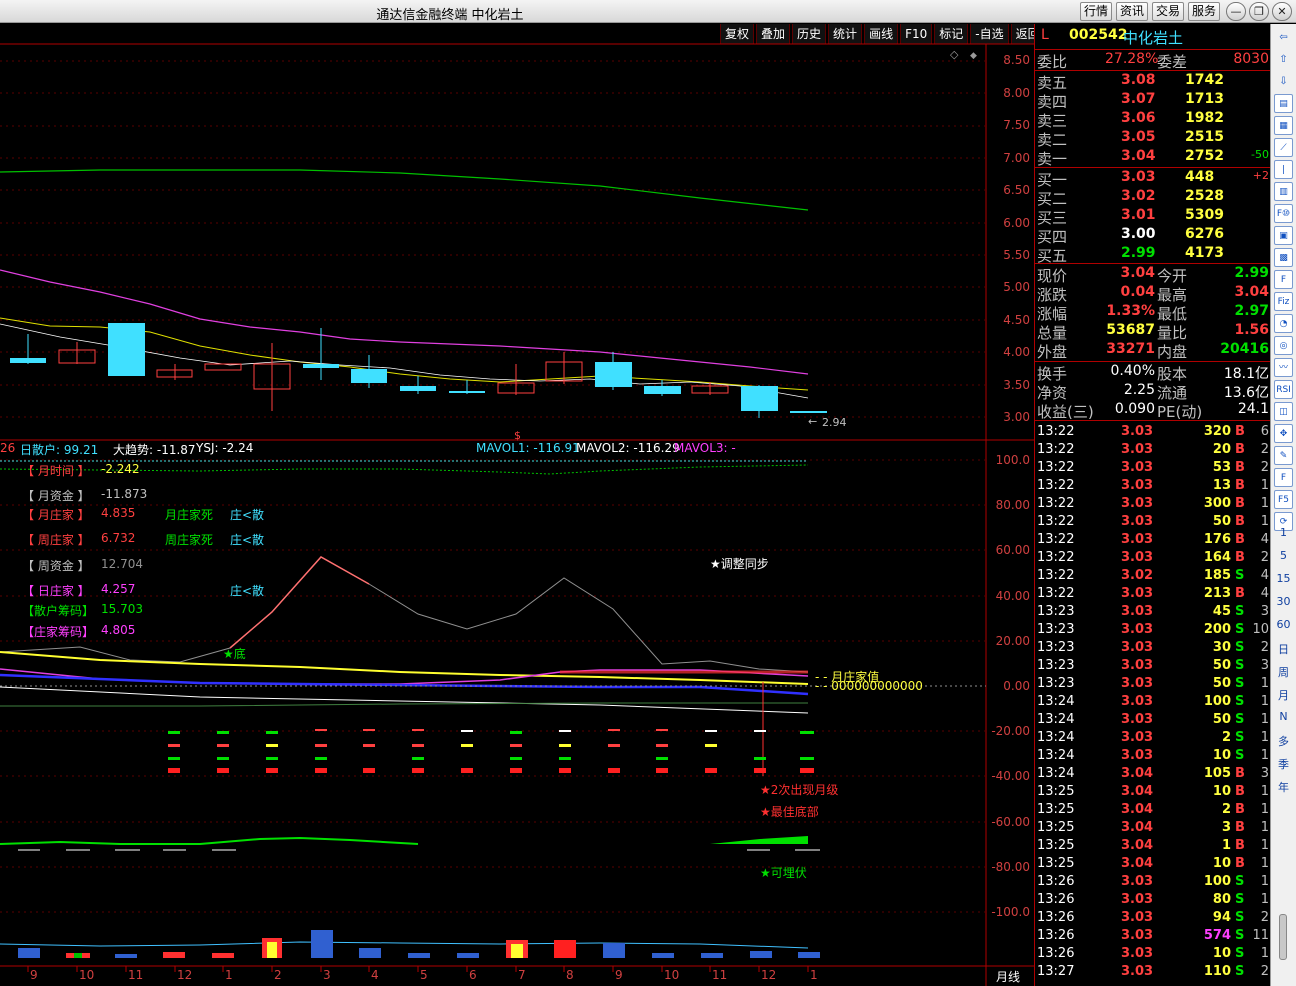  Describe the element at coordinates (1264, 953) in the screenshot. I see `tick-count: 1` at that location.